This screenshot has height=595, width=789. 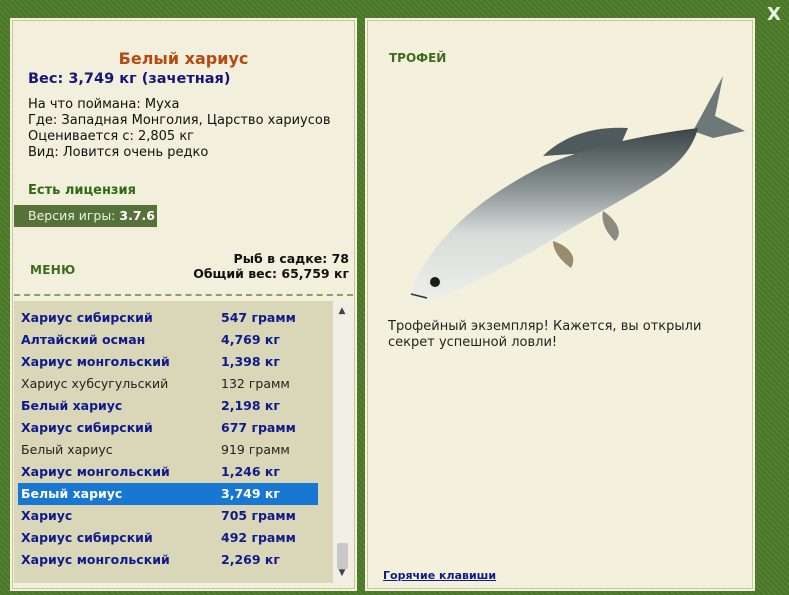 I want to click on list-item: Хариус монгольский 1,398 кг, so click(x=168, y=362).